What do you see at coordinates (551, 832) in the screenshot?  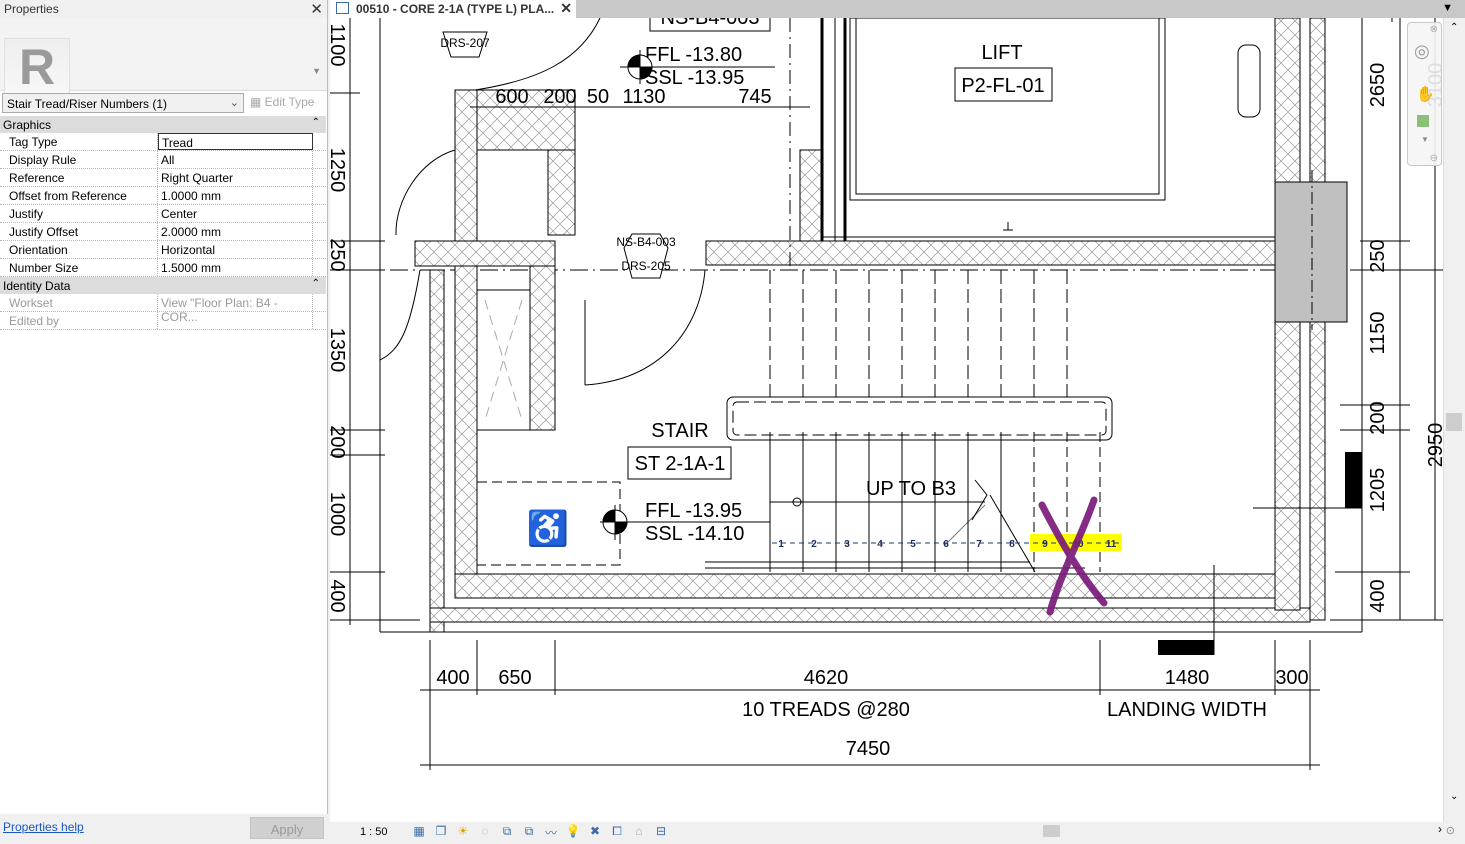 I see `temporary-hide-icon: 〰` at bounding box center [551, 832].